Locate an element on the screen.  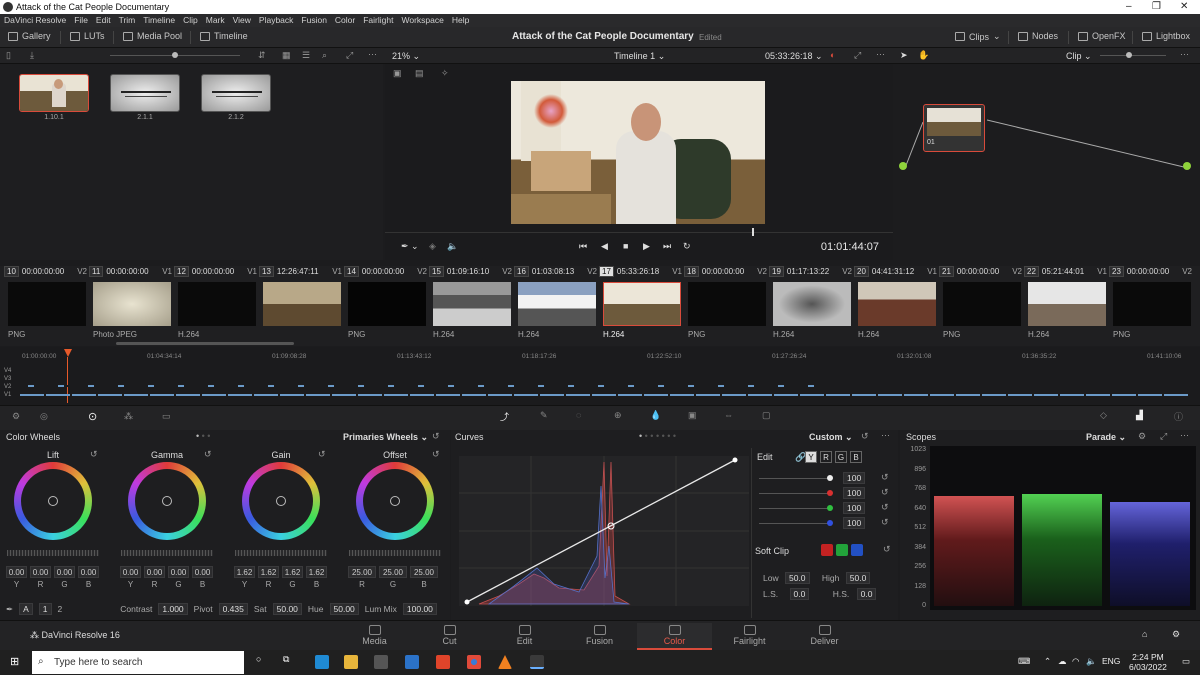
maximize-button: ❐ is located at coordinates (1156, 6).